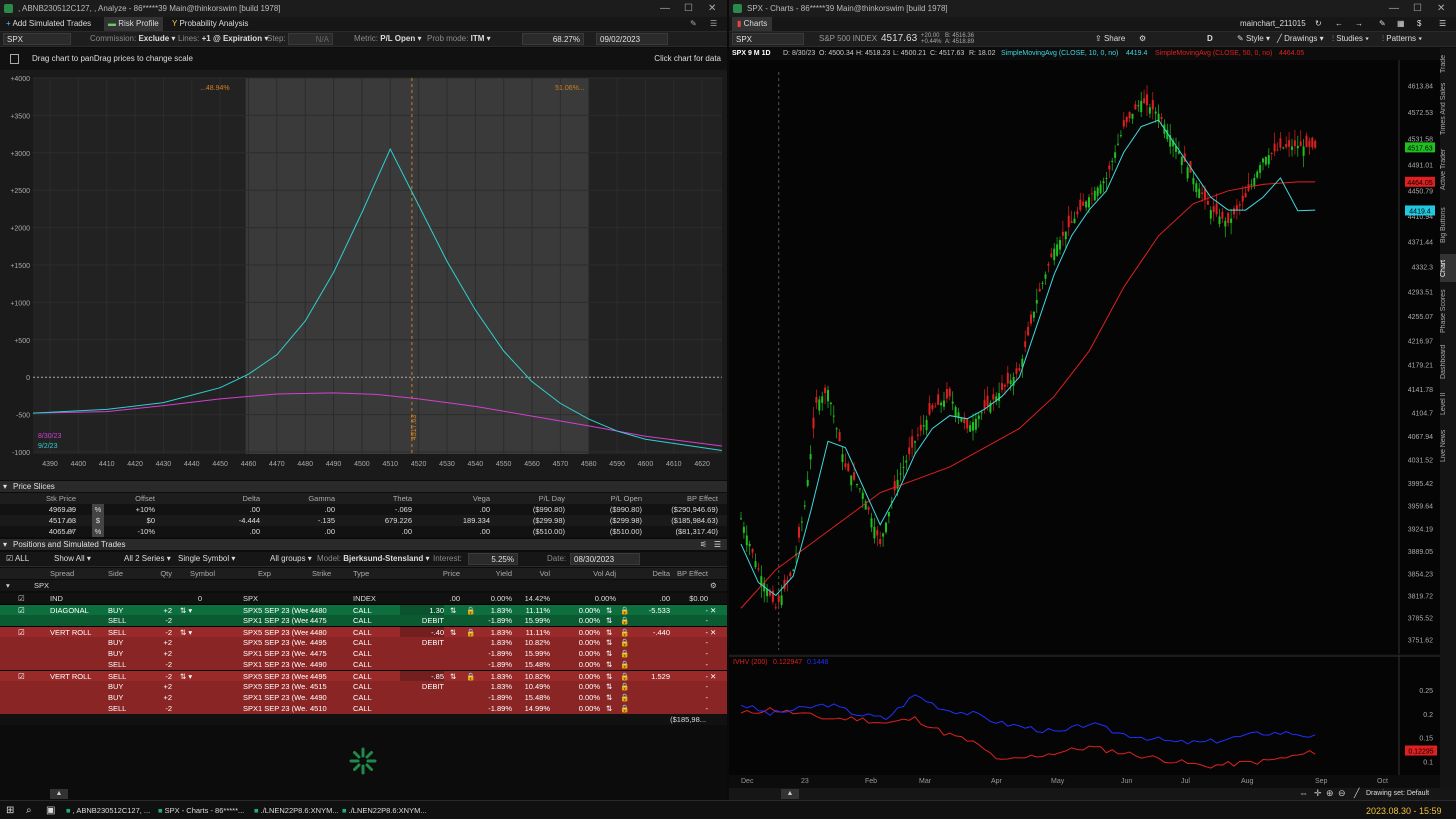 The image size is (1456, 819). Describe the element at coordinates (310, 39) in the screenshot. I see `step-input: N/A` at that location.